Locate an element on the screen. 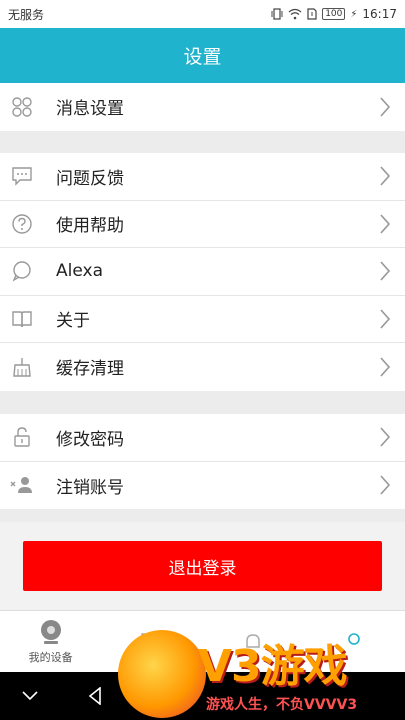 The image size is (405, 720). status-icons: 100 ⚡ 16:17 is located at coordinates (334, 14).